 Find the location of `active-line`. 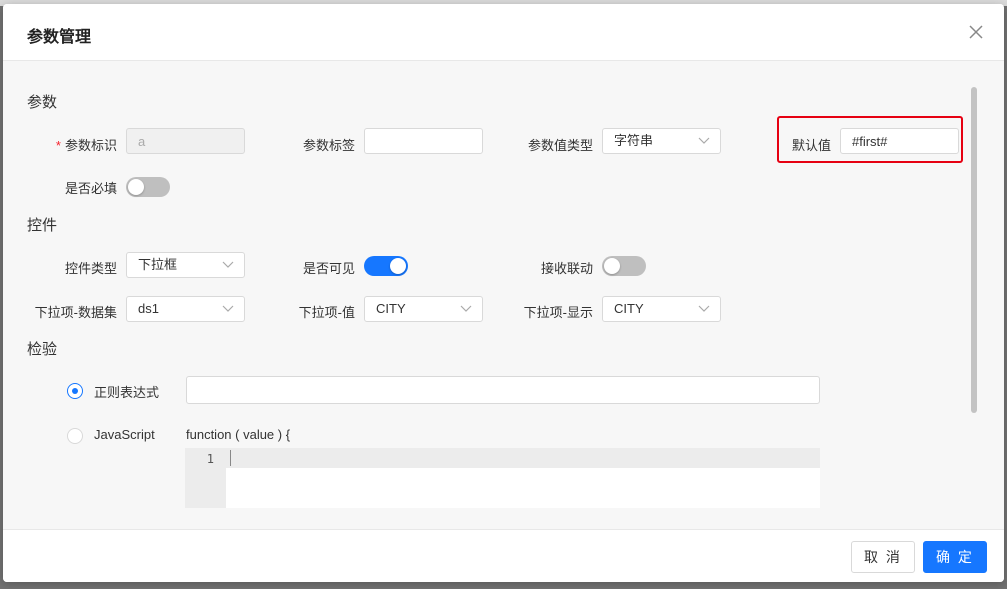

active-line is located at coordinates (523, 458).